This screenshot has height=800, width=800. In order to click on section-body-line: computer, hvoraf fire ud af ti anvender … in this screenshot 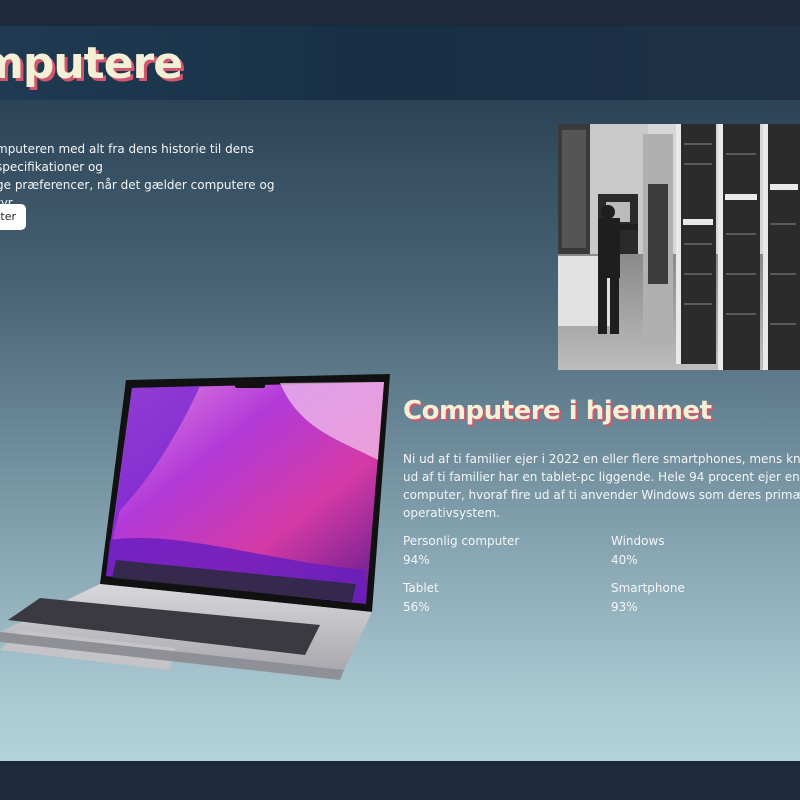, I will do `click(601, 495)`.